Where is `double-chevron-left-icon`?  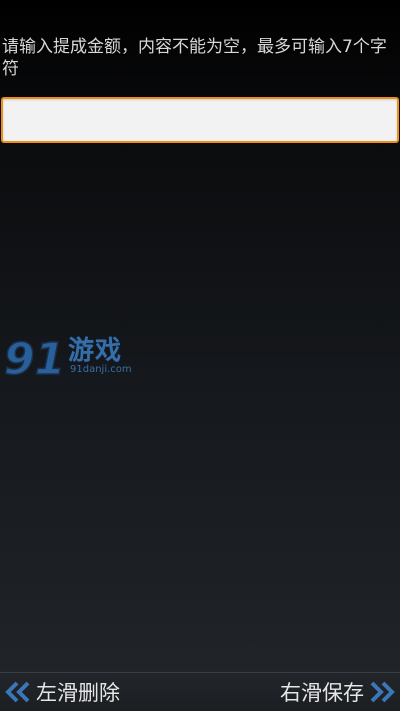 double-chevron-left-icon is located at coordinates (17, 692).